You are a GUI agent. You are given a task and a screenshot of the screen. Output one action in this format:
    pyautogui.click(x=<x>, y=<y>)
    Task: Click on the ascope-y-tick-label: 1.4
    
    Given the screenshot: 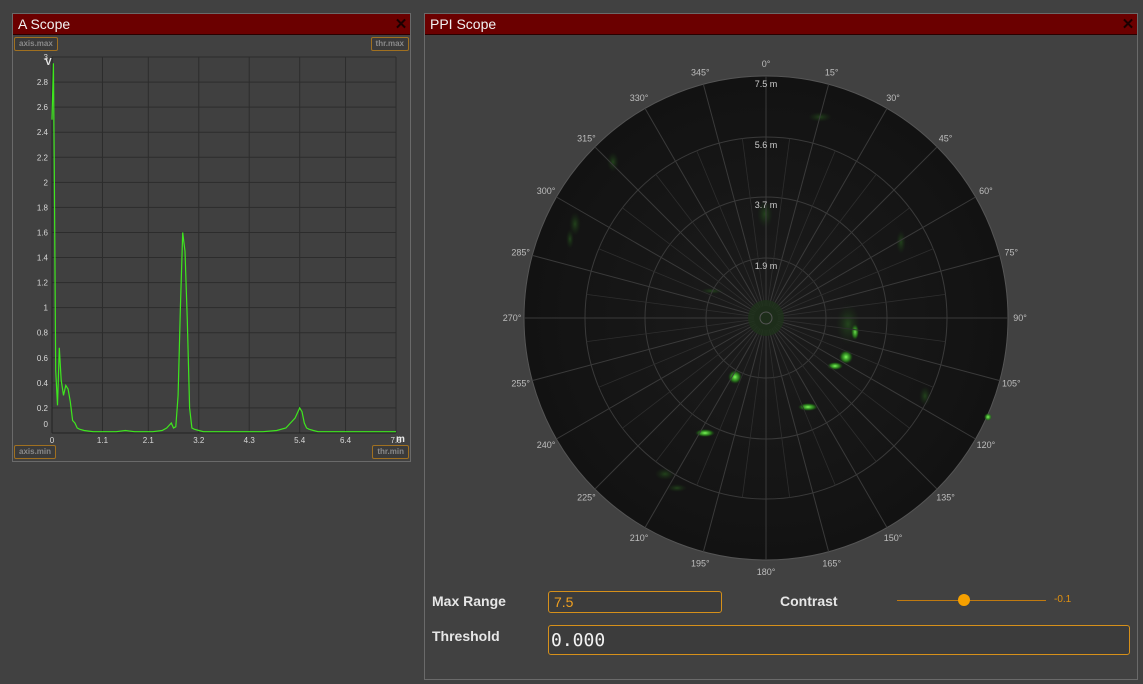 What is the action you would take?
    pyautogui.click(x=43, y=258)
    